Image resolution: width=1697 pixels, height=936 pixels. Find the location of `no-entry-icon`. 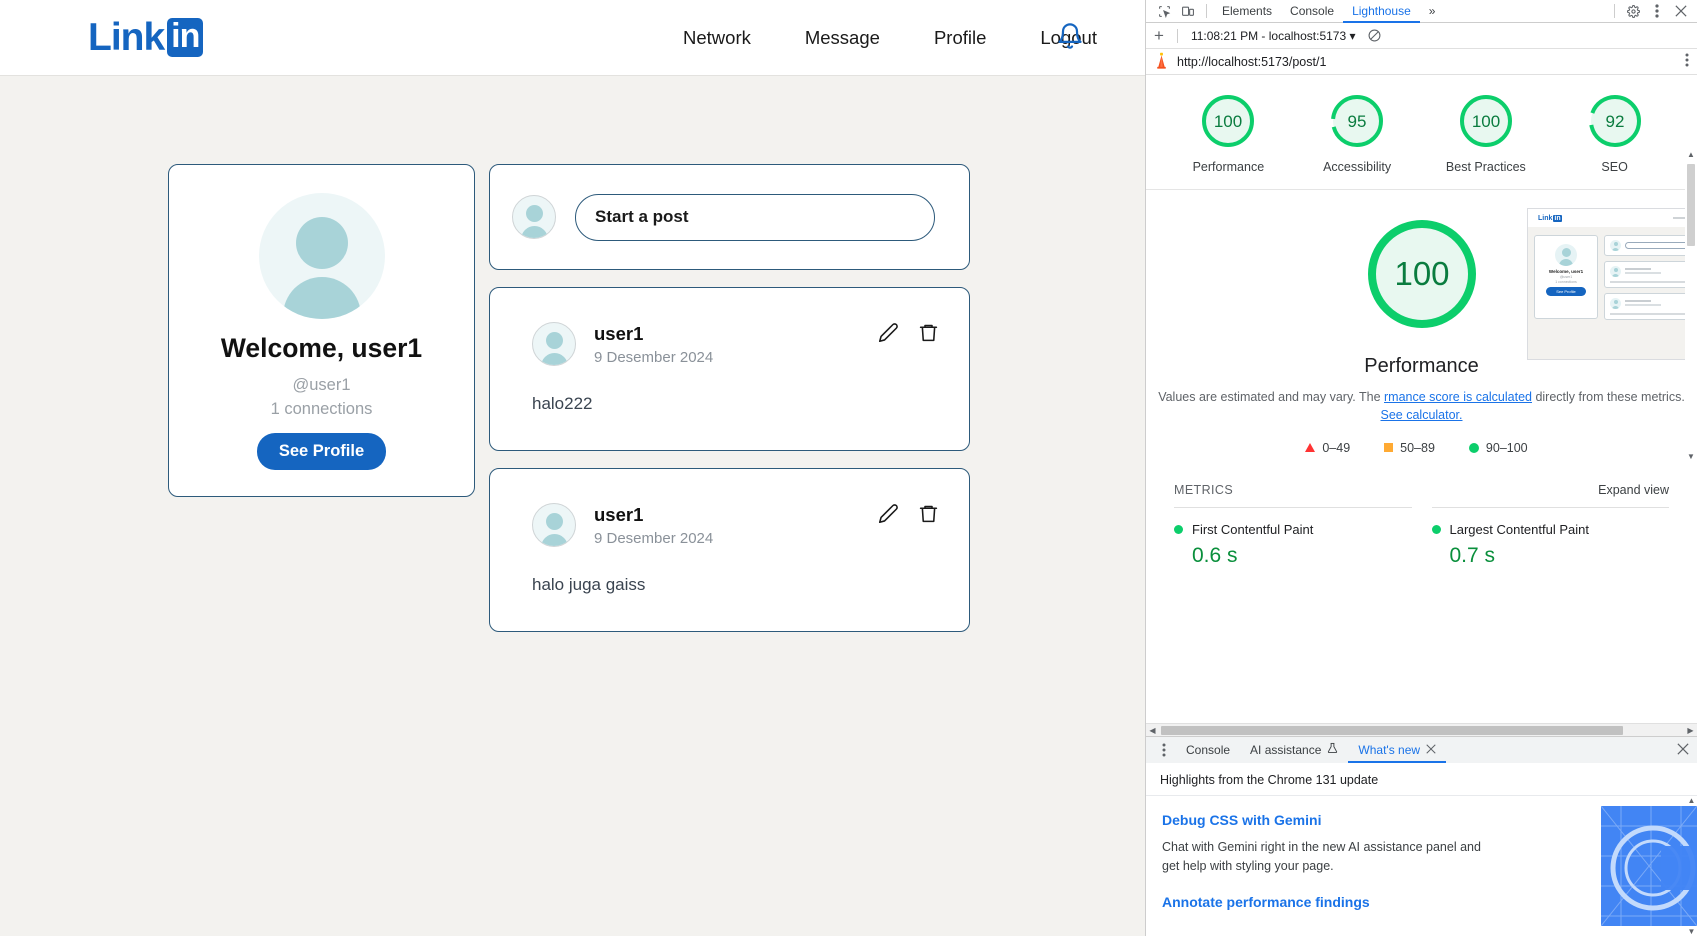

no-entry-icon is located at coordinates (1375, 36).